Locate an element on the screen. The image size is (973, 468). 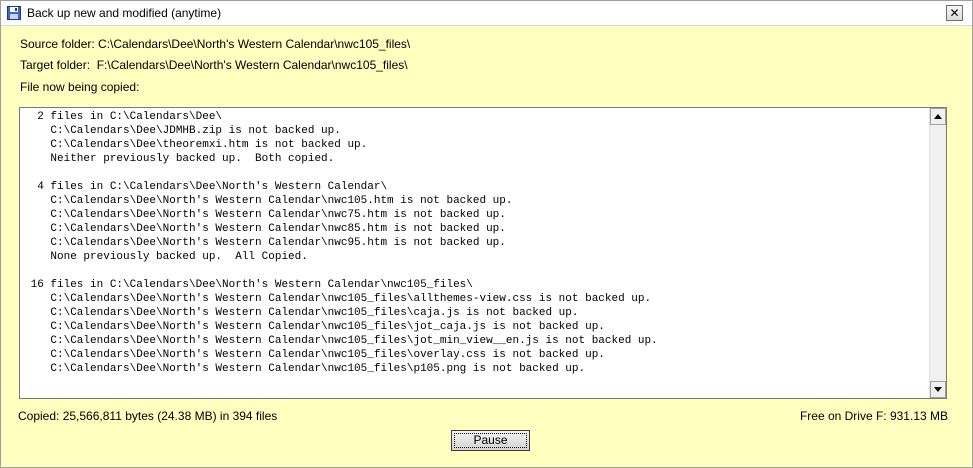
scroll-down-button is located at coordinates (938, 389).